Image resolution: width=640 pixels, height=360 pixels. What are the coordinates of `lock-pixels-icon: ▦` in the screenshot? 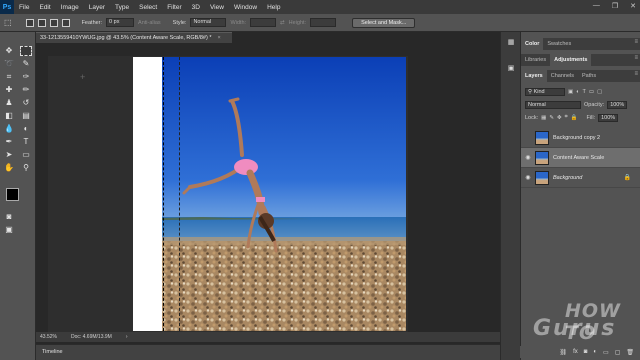 It's located at (543, 118).